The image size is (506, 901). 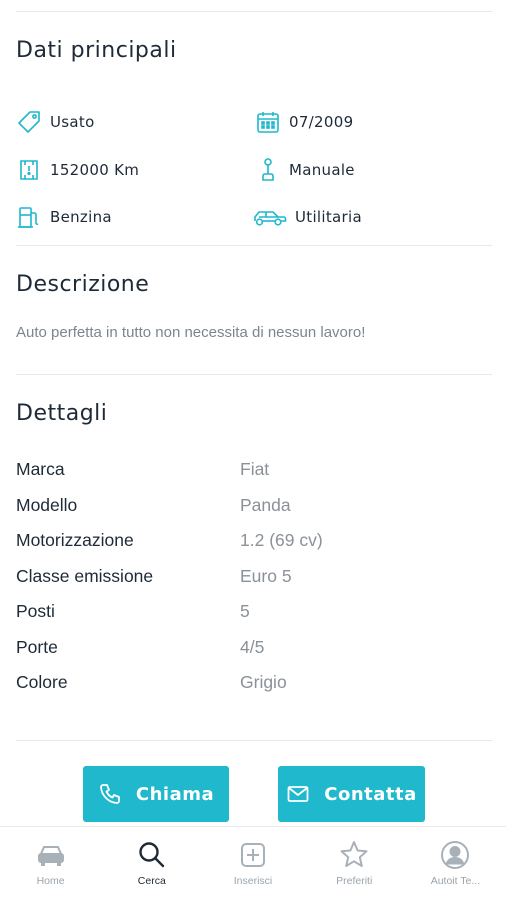 I want to click on detail-row-engine: Motorizzazione 1.2 (69 cv), so click(x=251, y=541).